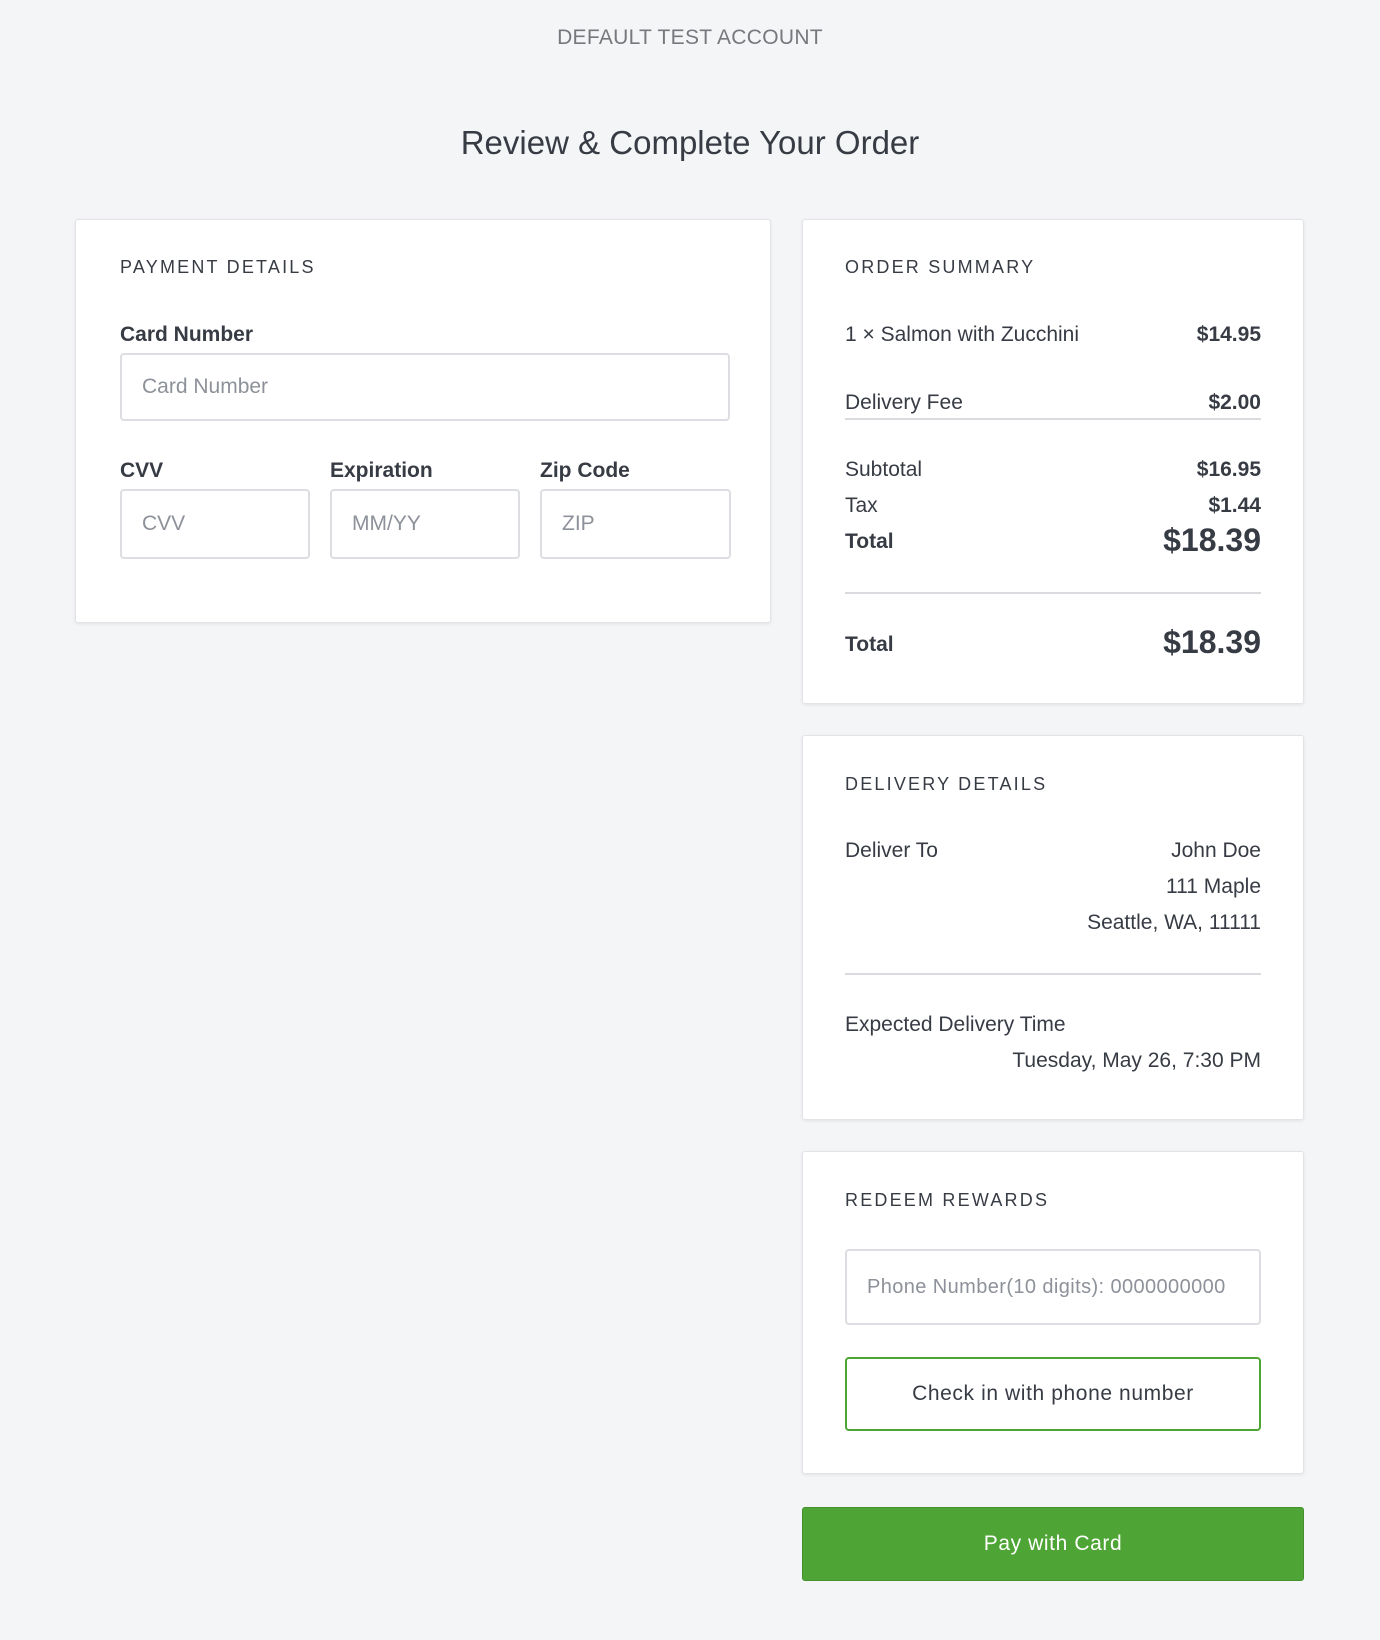 Image resolution: width=1380 pixels, height=1640 pixels. Describe the element at coordinates (861, 505) in the screenshot. I see `tax-label: Tax` at that location.